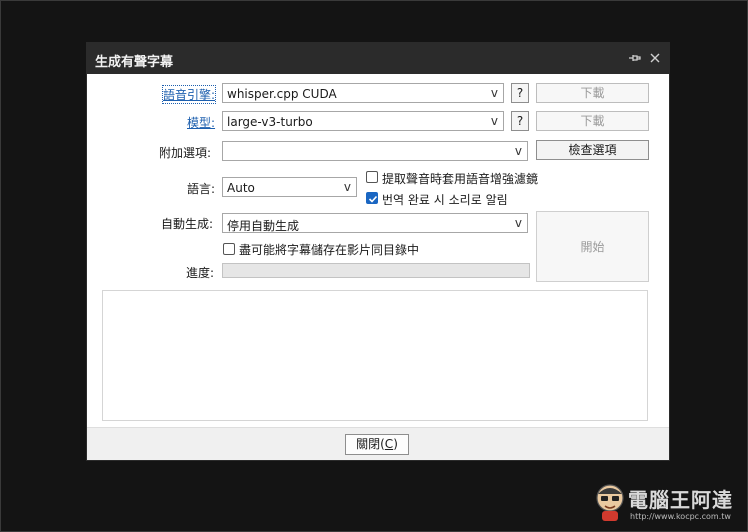 The image size is (748, 532). What do you see at coordinates (655, 58) in the screenshot?
I see `close-icon` at bounding box center [655, 58].